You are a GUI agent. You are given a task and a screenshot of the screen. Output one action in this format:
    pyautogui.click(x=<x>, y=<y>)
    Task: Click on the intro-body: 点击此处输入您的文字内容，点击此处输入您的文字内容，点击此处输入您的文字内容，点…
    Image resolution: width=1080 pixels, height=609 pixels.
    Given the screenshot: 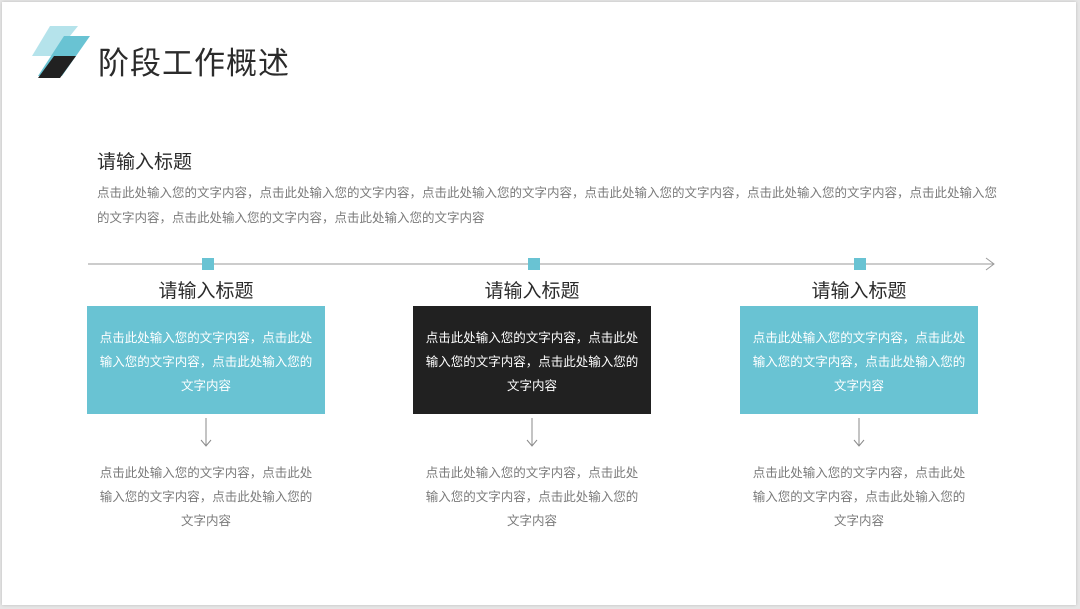 What is the action you would take?
    pyautogui.click(x=547, y=205)
    